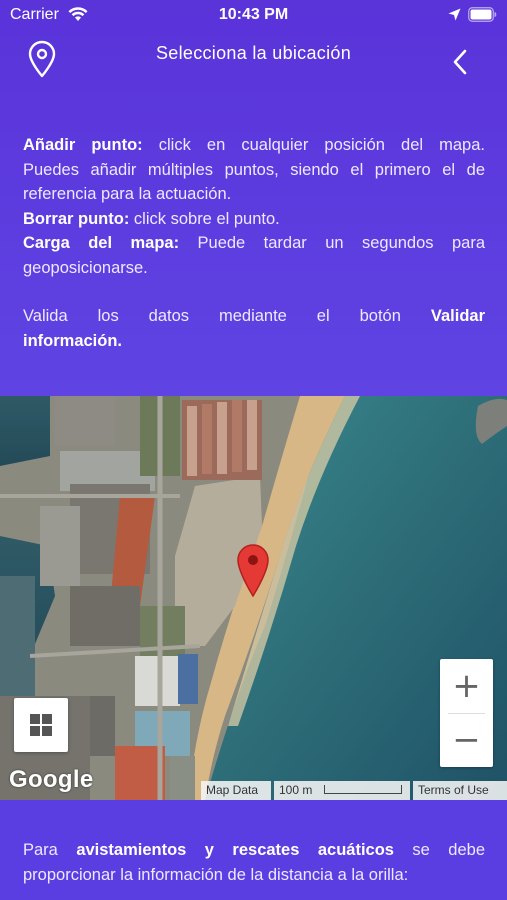  Describe the element at coordinates (482, 14) in the screenshot. I see `battery-icon` at that location.